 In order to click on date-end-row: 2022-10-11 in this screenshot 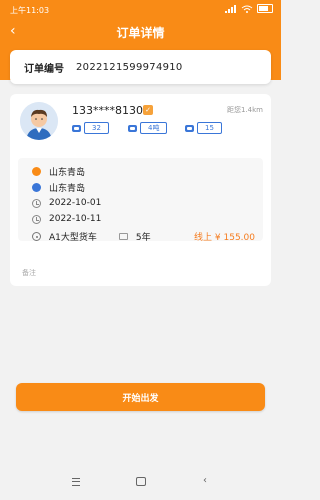, I will do `click(66, 219)`.